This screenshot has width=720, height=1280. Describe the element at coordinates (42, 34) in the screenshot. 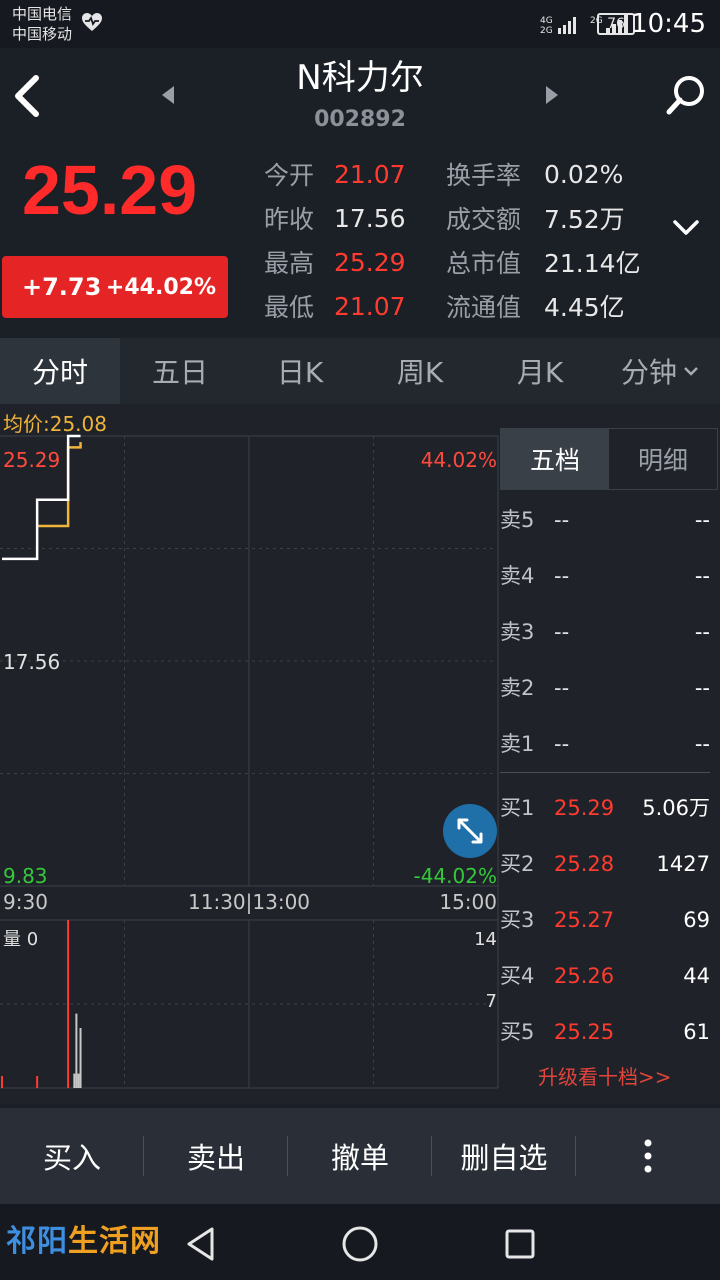

I see `carrier-2: 中国移动` at that location.